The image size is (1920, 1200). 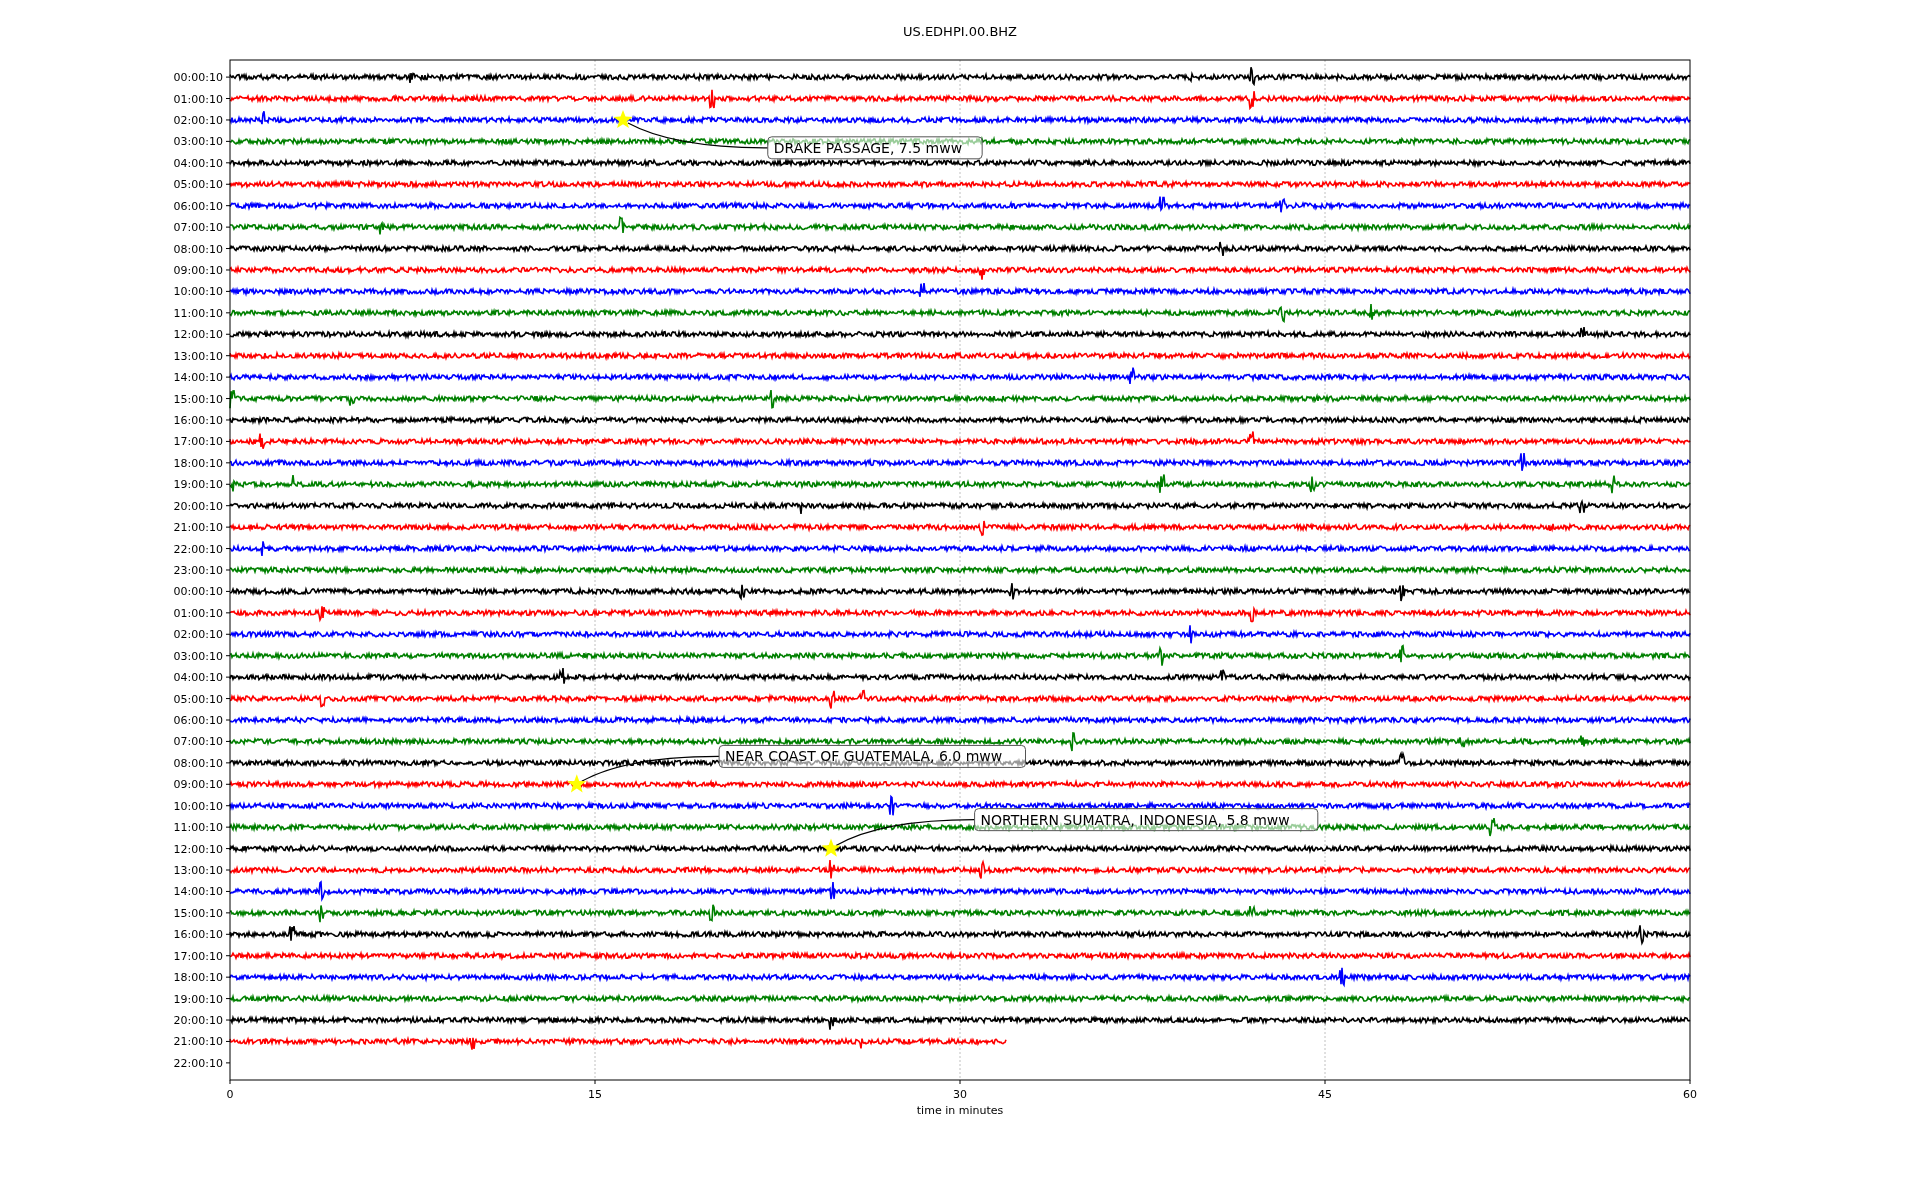 I want to click on time-label: 08:00:10, so click(x=198, y=249).